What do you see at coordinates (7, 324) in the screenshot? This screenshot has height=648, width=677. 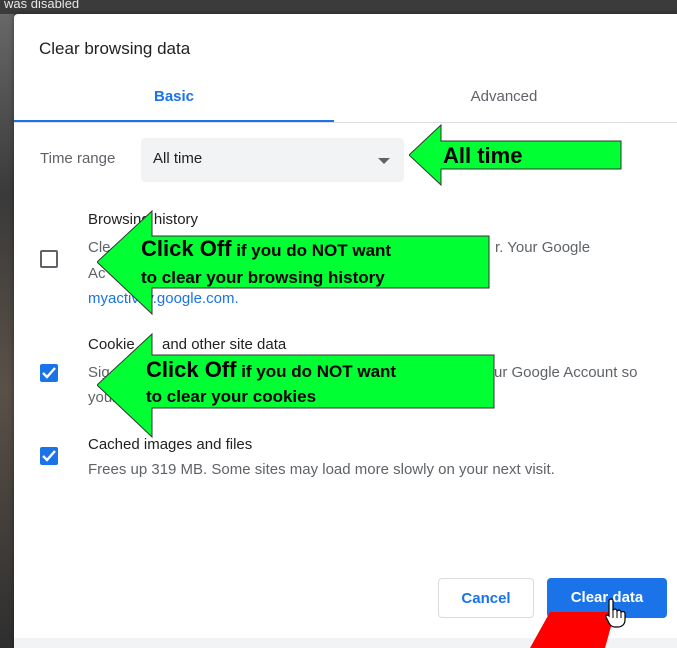 I see `background-left` at bounding box center [7, 324].